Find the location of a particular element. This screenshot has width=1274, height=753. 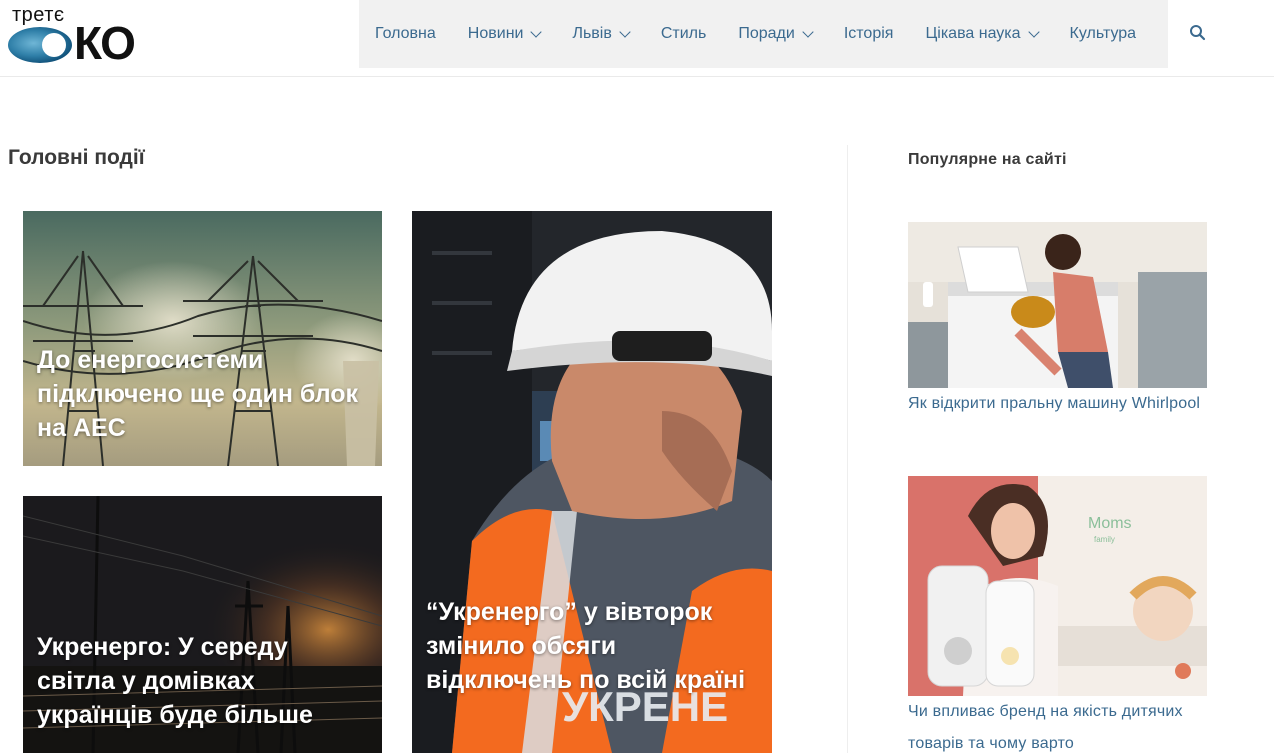

nav-item-label: Історія is located at coordinates (868, 33).